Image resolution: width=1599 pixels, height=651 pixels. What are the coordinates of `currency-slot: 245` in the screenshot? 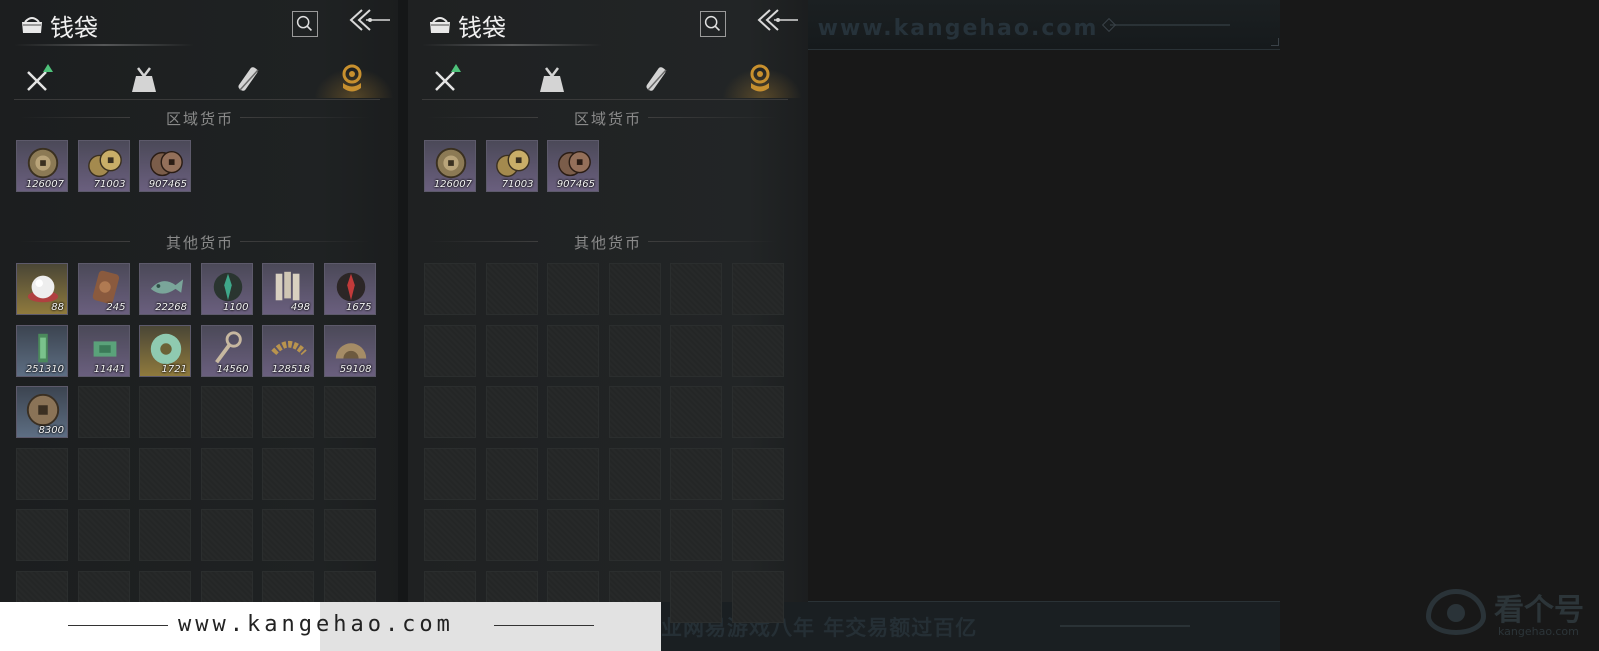 It's located at (103, 289).